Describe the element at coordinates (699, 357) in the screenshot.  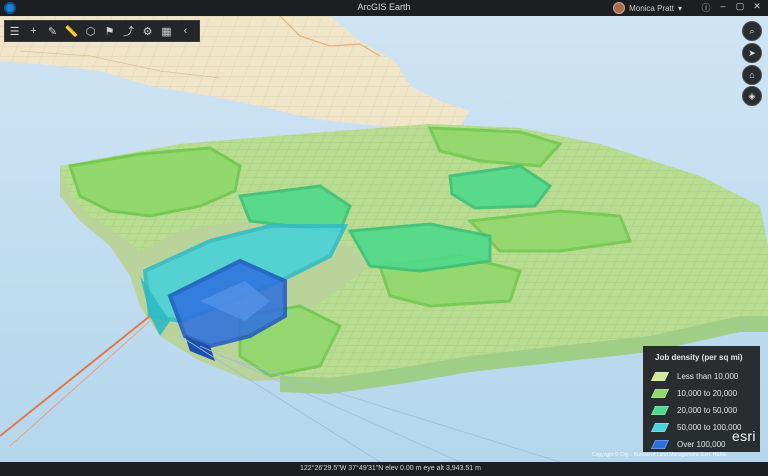
I see `legend-title: Job density (per sq mi)` at that location.